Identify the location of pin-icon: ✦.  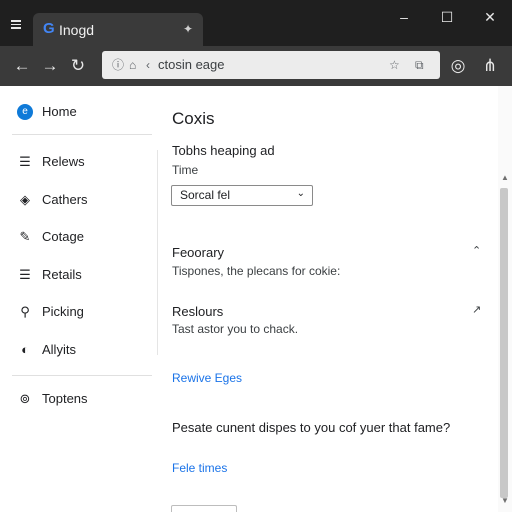
(188, 29).